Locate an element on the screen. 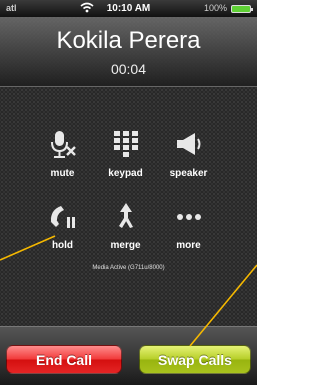  call-header: Kokila Perera 00:04 is located at coordinates (128, 52).